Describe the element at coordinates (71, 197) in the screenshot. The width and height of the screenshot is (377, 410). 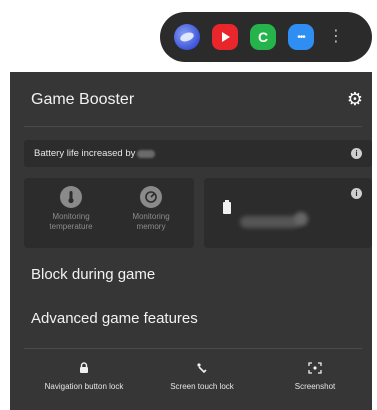
I see `thermometer-icon` at that location.